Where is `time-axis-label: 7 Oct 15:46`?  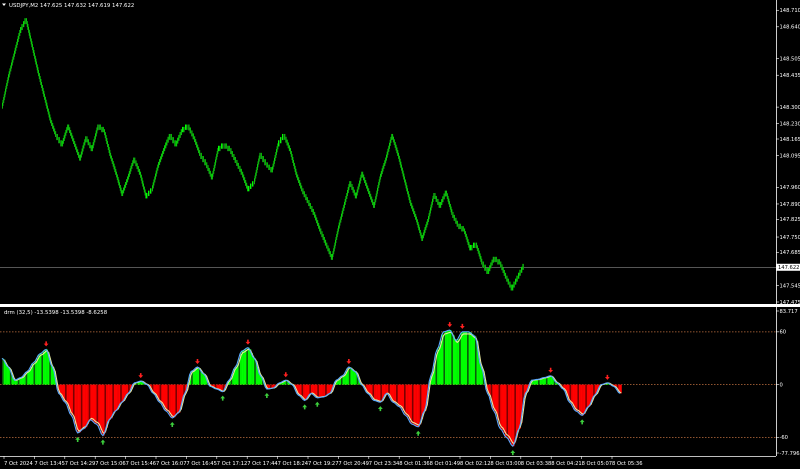 time-axis-label: 7 Oct 15:46 is located at coordinates (141, 464).